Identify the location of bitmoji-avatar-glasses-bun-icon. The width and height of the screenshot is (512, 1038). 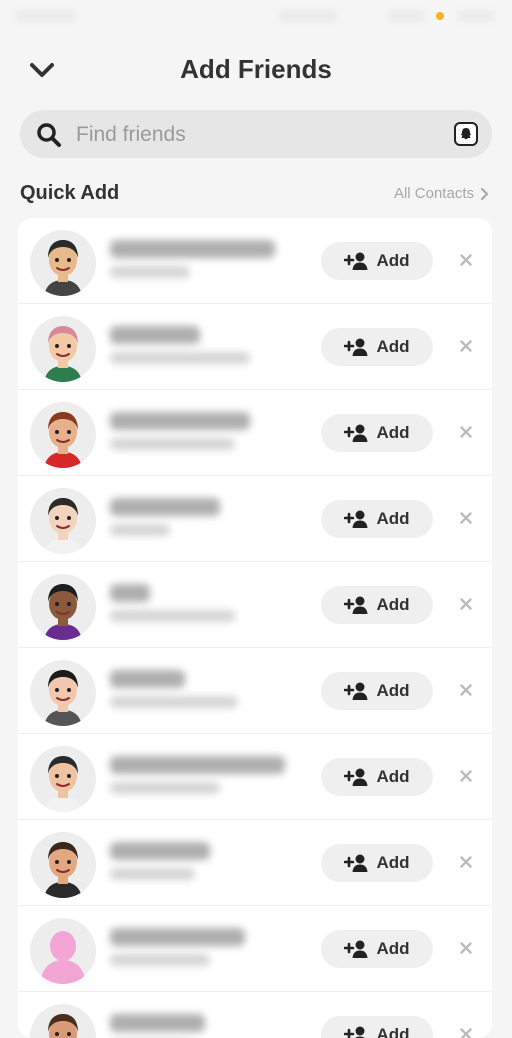
(63, 779).